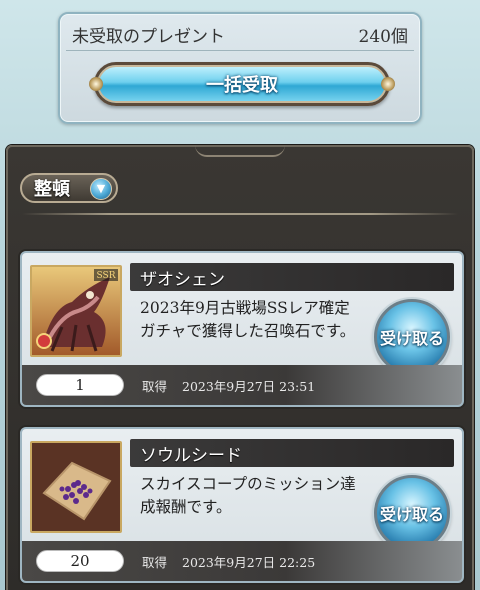 The image size is (480, 590). I want to click on summon-thumbnail: SSR, so click(76, 311).